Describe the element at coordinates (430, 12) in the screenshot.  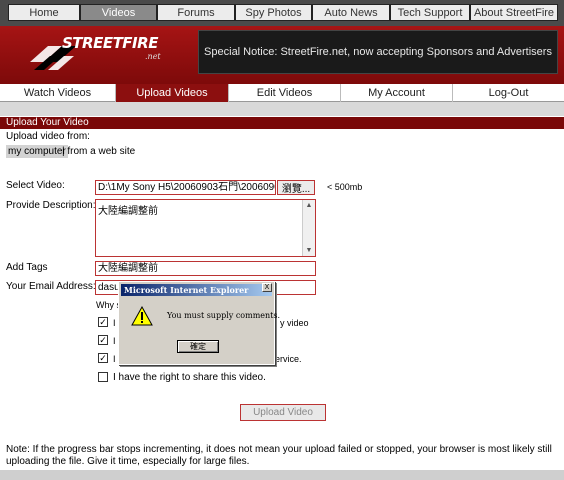
I see `top-nav-tech-support: Tech Support` at that location.